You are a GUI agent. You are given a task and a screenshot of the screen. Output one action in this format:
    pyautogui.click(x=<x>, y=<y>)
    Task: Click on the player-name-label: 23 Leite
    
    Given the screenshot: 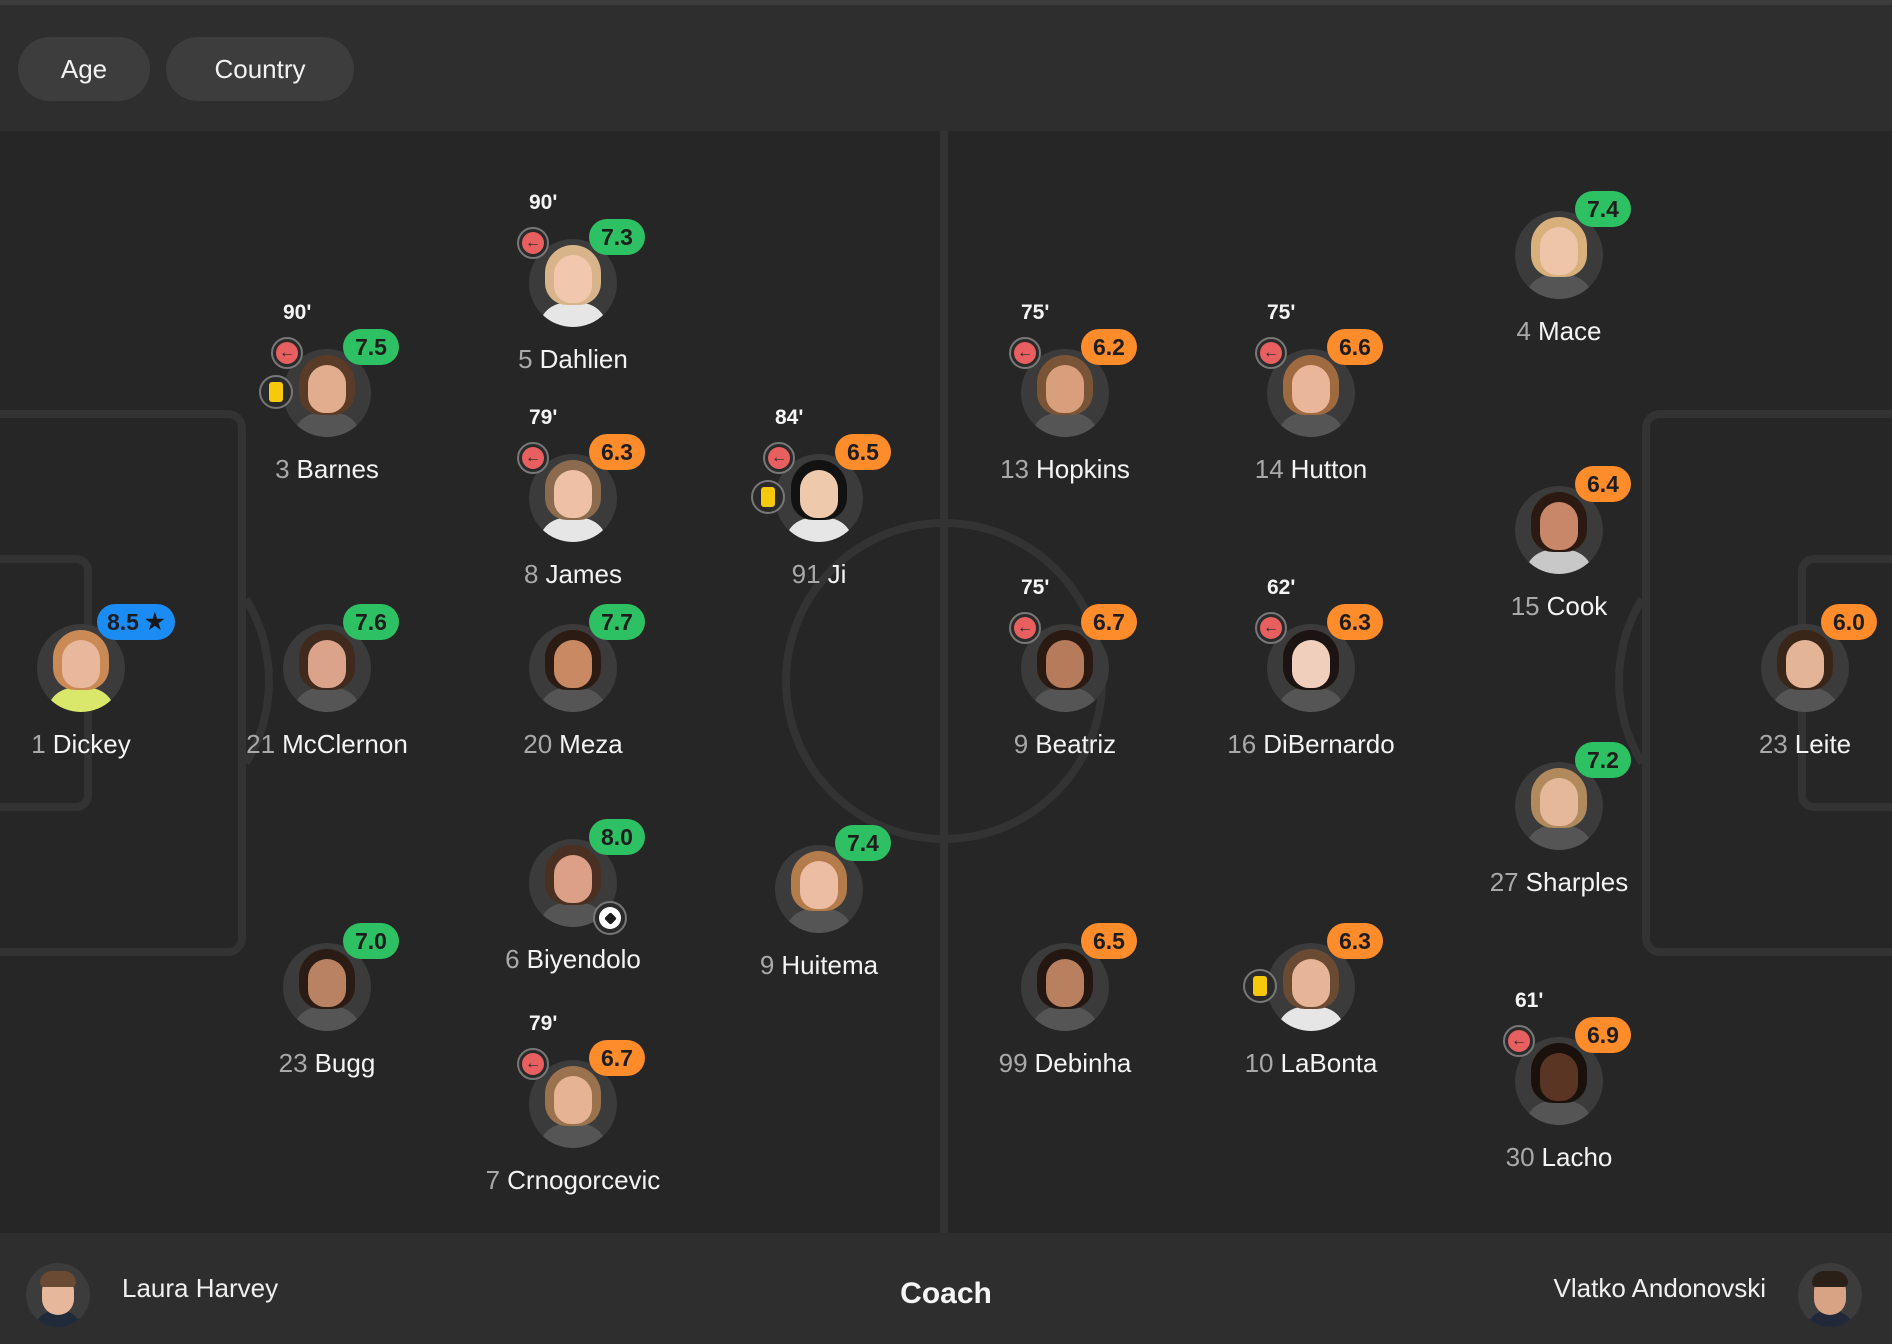 What is the action you would take?
    pyautogui.click(x=1783, y=744)
    